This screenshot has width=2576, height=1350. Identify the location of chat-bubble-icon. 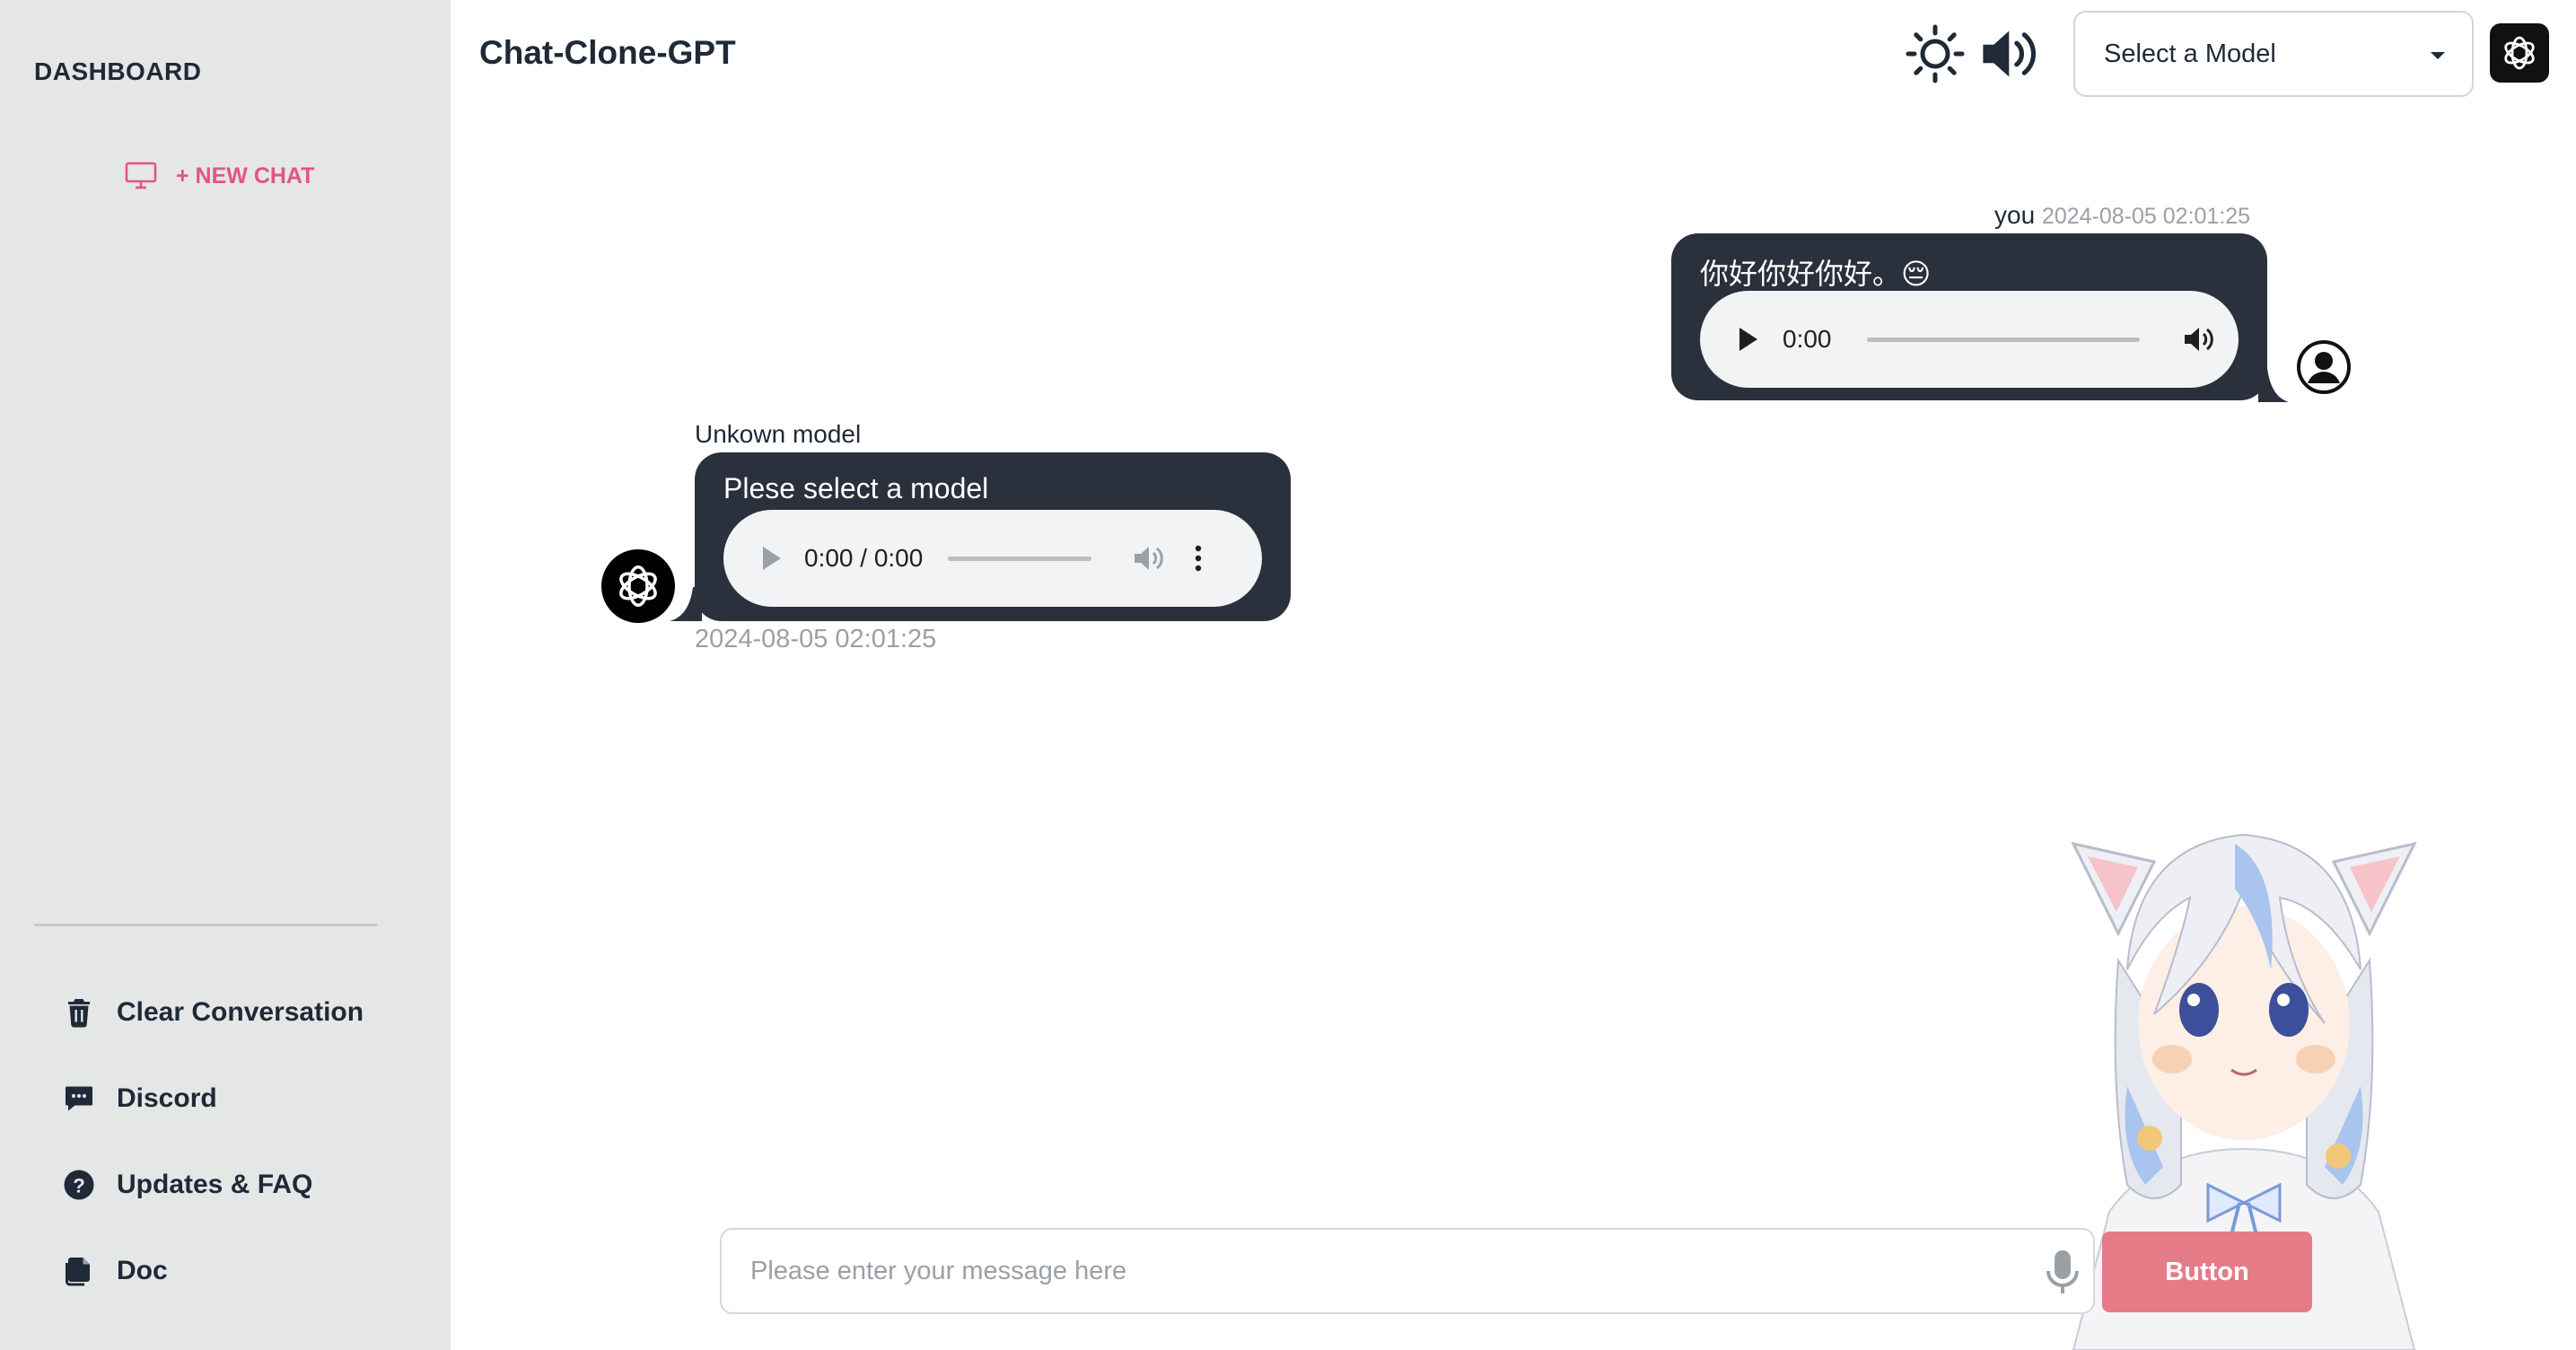
(79, 1098).